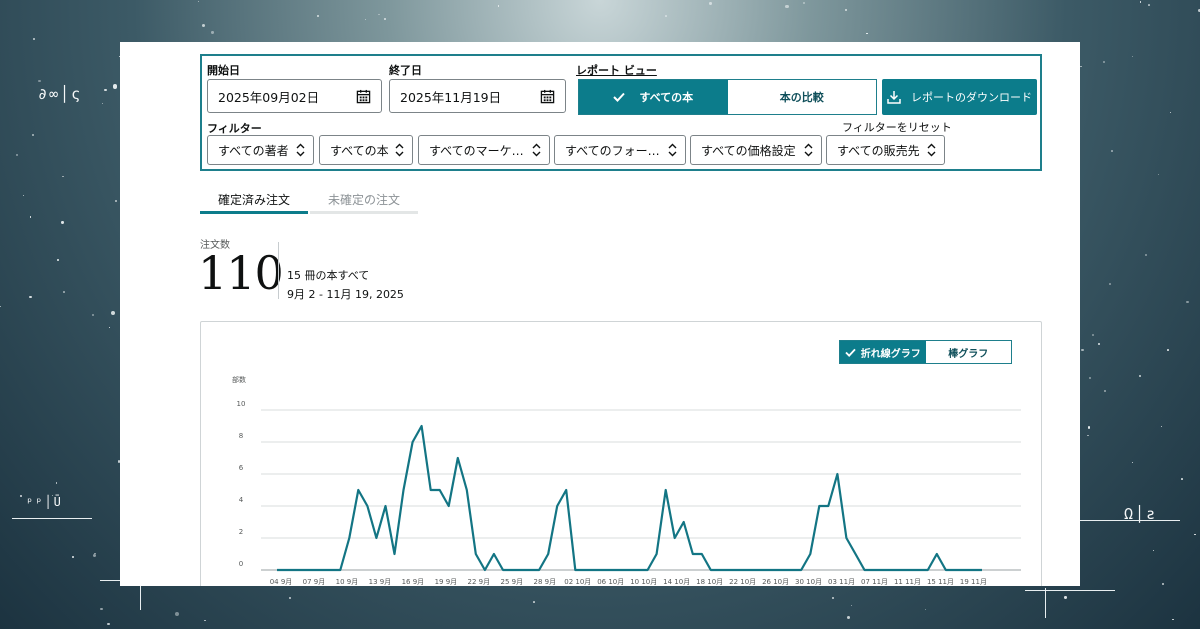 This screenshot has height=629, width=1200. I want to click on filter-book-value: すべての本, so click(359, 150).